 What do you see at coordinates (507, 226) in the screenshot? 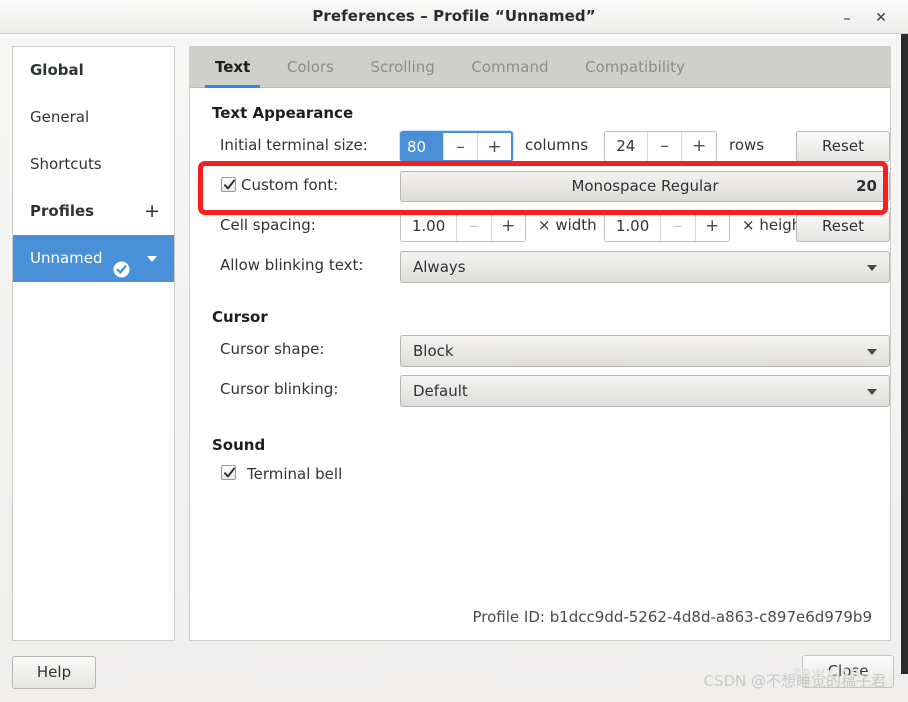
I see `cell-width-increment-button: +` at bounding box center [507, 226].